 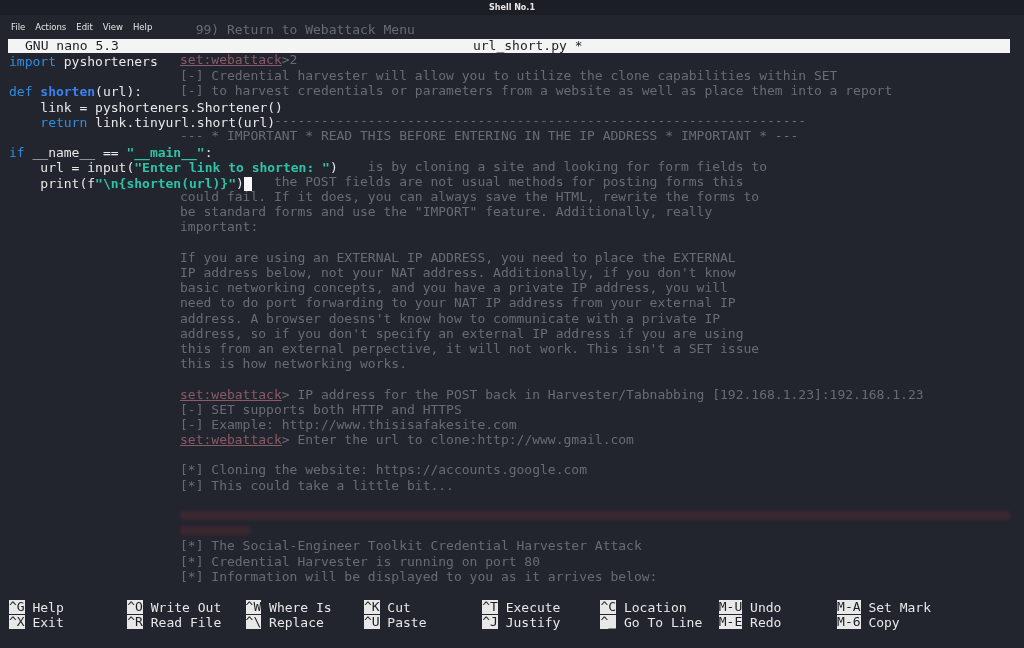 I want to click on shortcut-key: ^O, so click(x=135, y=606).